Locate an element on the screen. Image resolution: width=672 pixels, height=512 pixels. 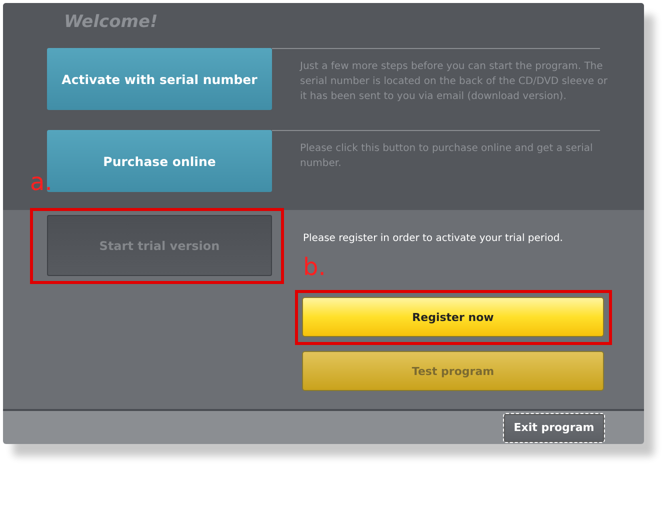
window-title: Welcome! is located at coordinates (111, 23).